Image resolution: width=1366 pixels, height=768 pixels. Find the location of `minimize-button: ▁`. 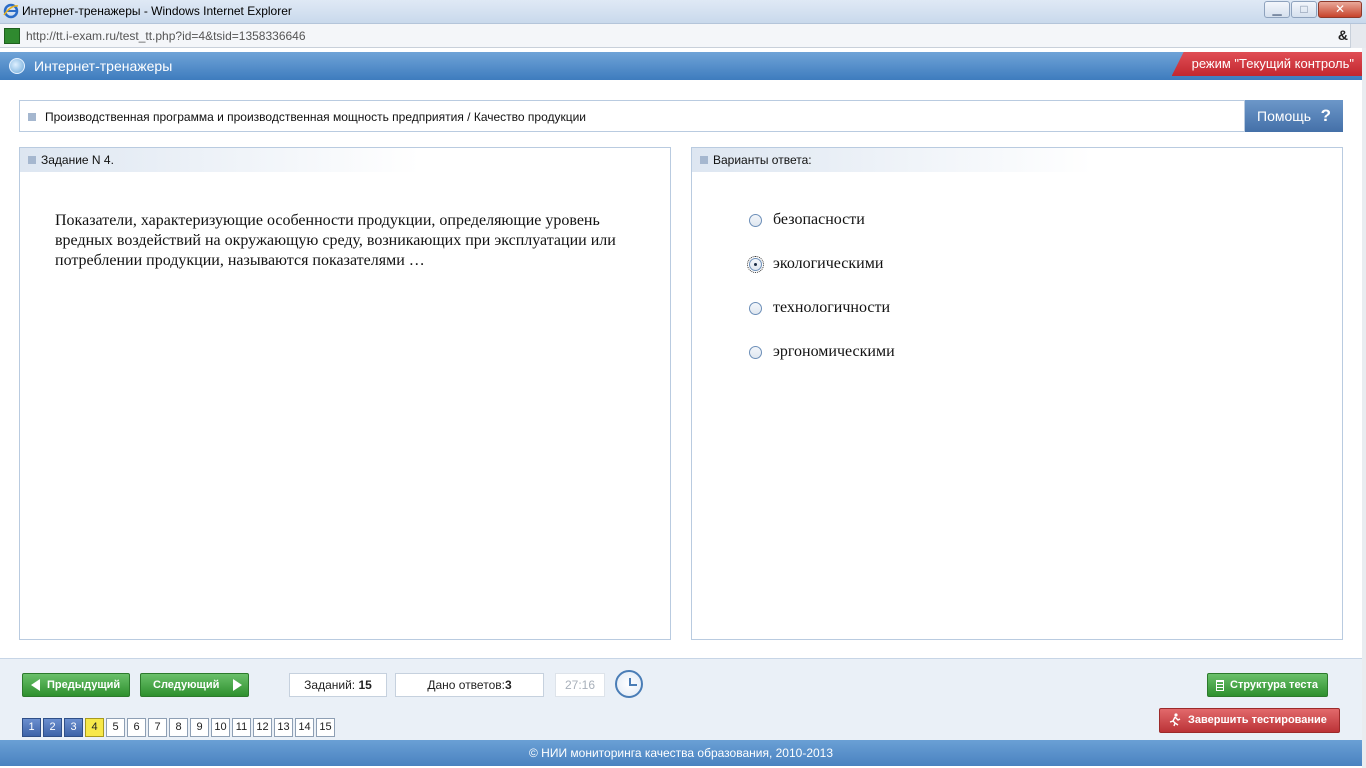

minimize-button: ▁ is located at coordinates (1277, 9).